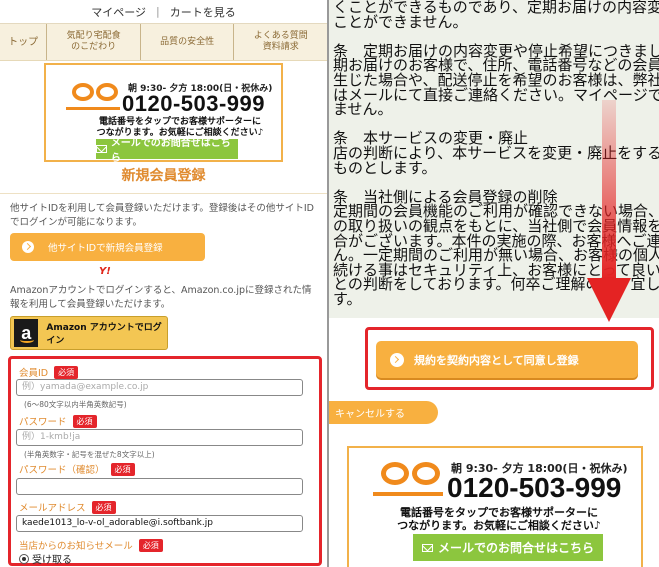 Image resolution: width=659 pixels, height=567 pixels. I want to click on password-hint: (半角英数字・記号を混ぜた8文字以上), so click(89, 454).